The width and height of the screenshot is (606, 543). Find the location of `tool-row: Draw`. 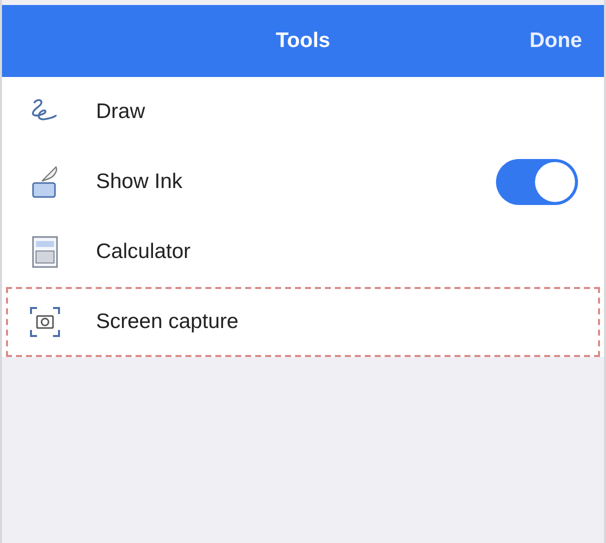

tool-row: Draw is located at coordinates (303, 112).